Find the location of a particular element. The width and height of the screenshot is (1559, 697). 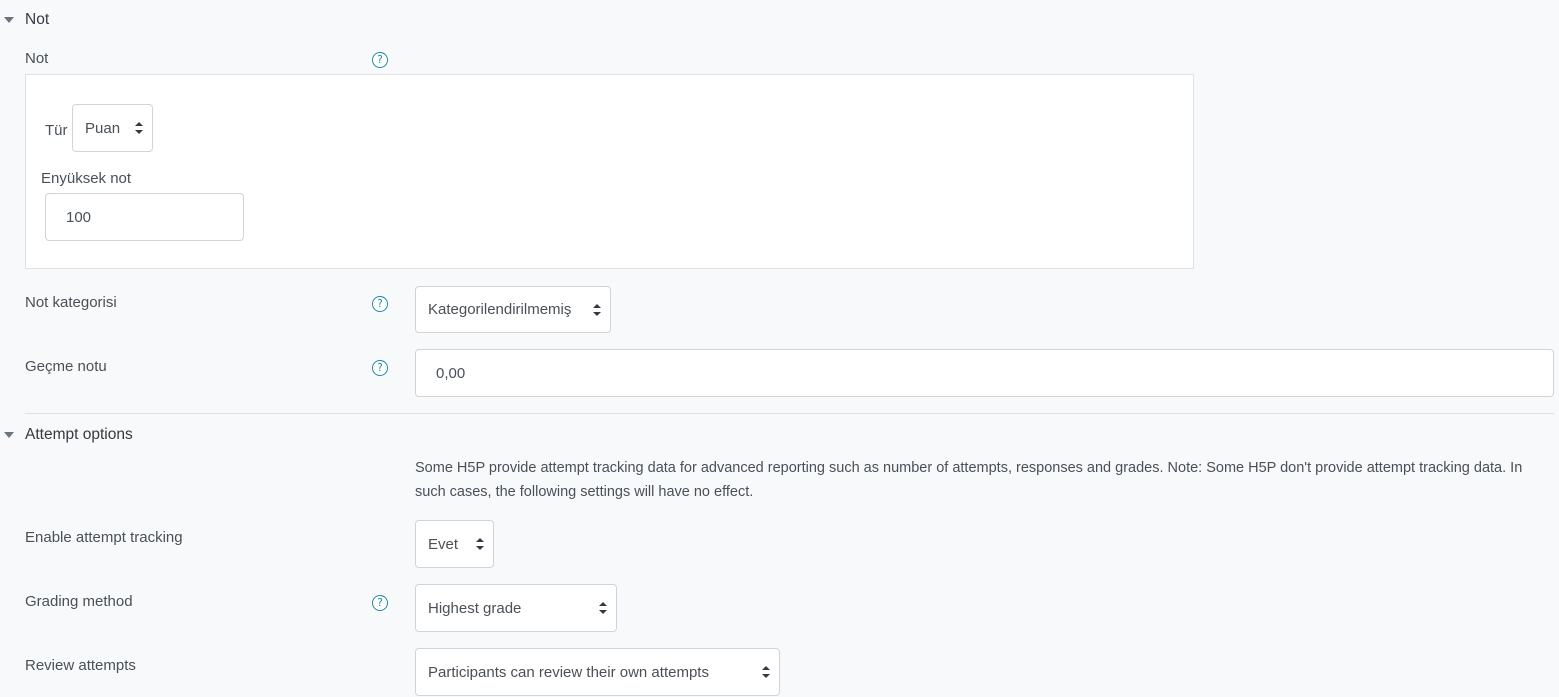

grade-section-title: Not is located at coordinates (37, 19).